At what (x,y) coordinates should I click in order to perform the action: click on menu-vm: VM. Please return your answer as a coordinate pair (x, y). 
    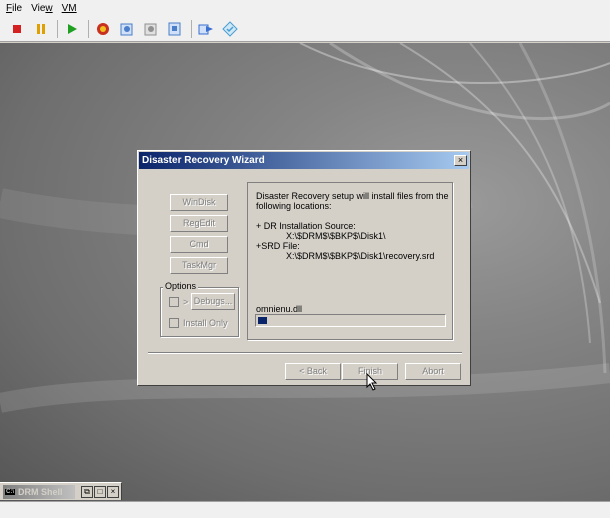
    Looking at the image, I should click on (69, 8).